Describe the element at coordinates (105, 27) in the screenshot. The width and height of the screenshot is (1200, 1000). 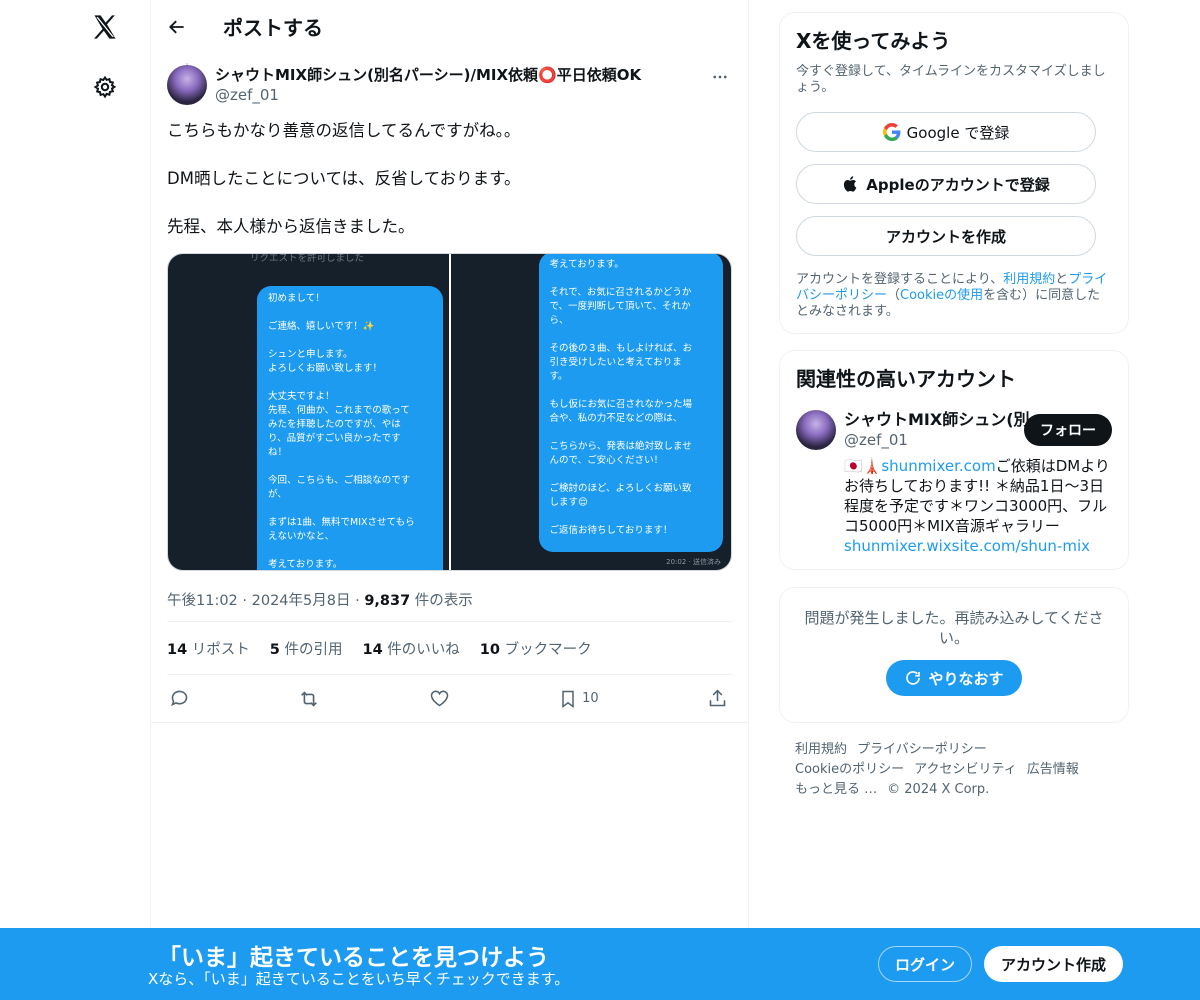
I see `x-logo-icon` at that location.